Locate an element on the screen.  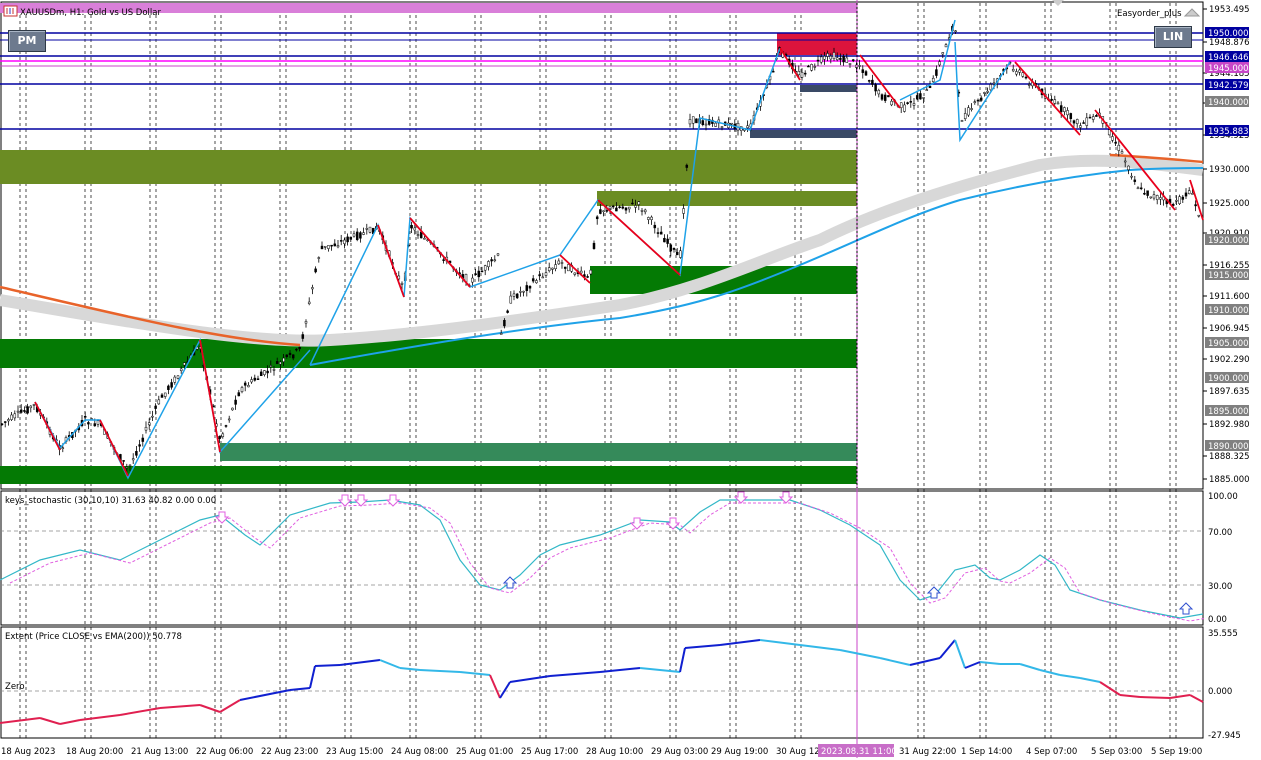
time-label: 23 Aug 15:00 is located at coordinates (354, 752).